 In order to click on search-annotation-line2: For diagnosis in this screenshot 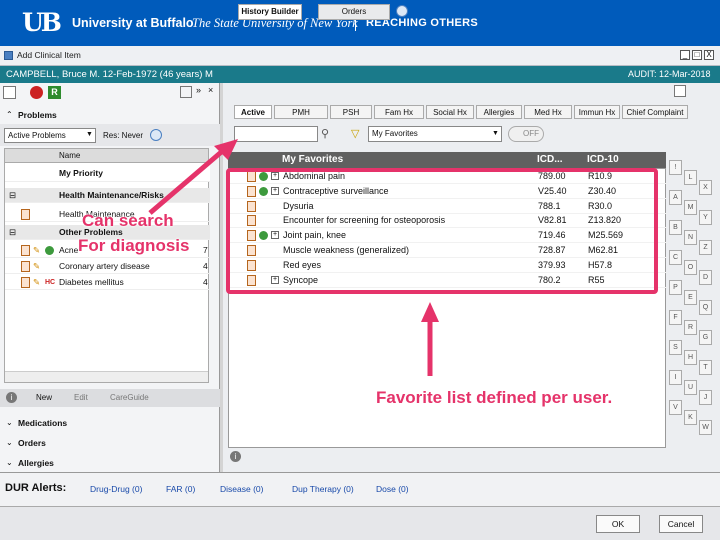, I will do `click(134, 245)`.